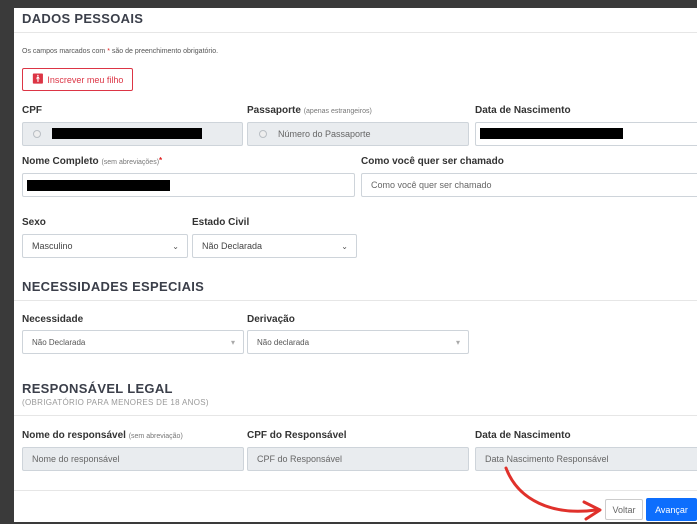  I want to click on guardian-cpf-placeholder: CPF do Responsável, so click(300, 459).